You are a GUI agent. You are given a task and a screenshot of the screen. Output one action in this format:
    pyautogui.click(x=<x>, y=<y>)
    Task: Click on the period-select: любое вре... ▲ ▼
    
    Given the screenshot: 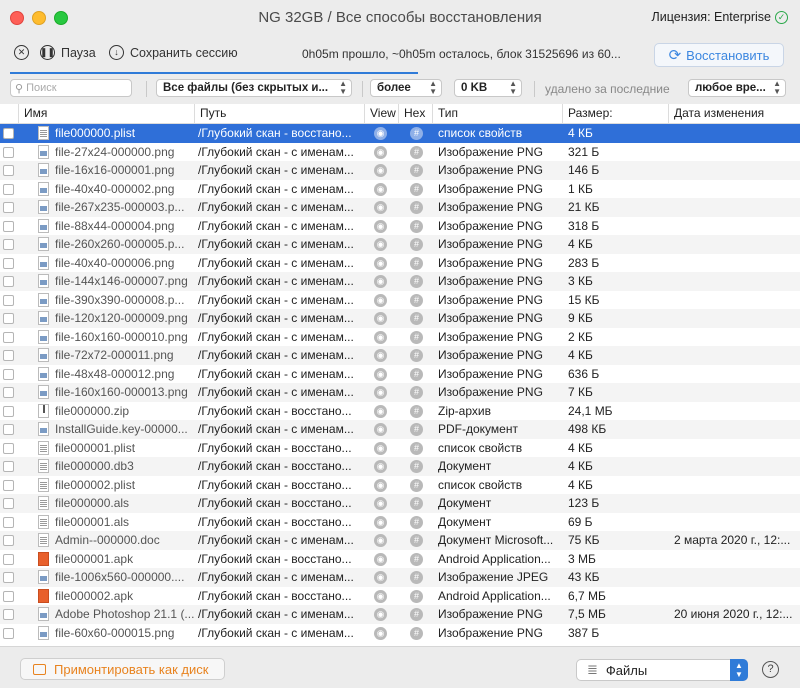 What is the action you would take?
    pyautogui.click(x=737, y=88)
    